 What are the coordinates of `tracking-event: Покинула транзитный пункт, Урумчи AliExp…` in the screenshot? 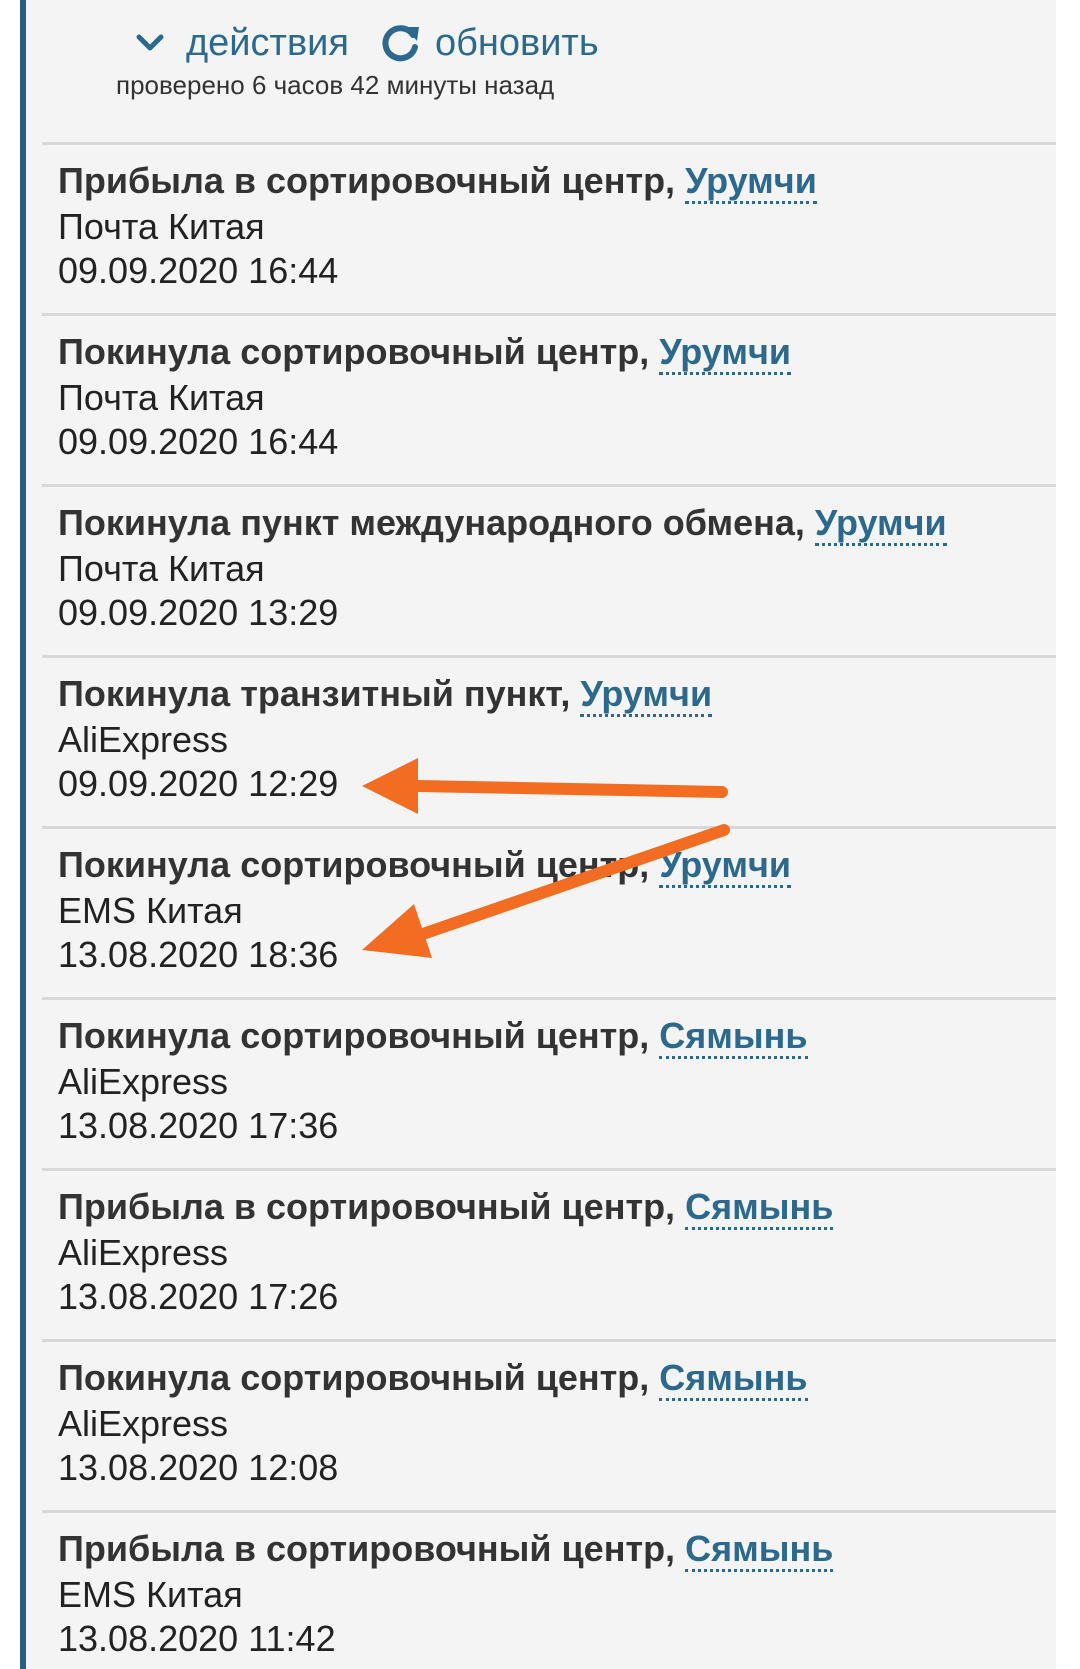 It's located at (549, 740).